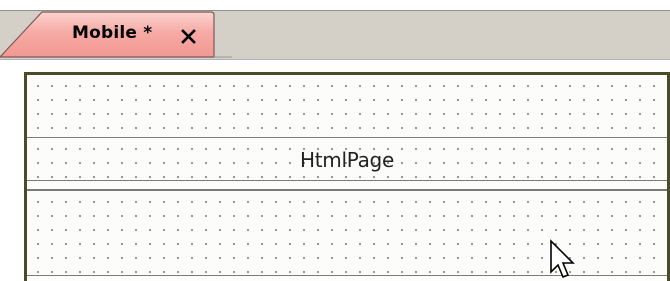 The image size is (670, 281). Describe the element at coordinates (564, 260) in the screenshot. I see `mouse-pointer-icon` at that location.